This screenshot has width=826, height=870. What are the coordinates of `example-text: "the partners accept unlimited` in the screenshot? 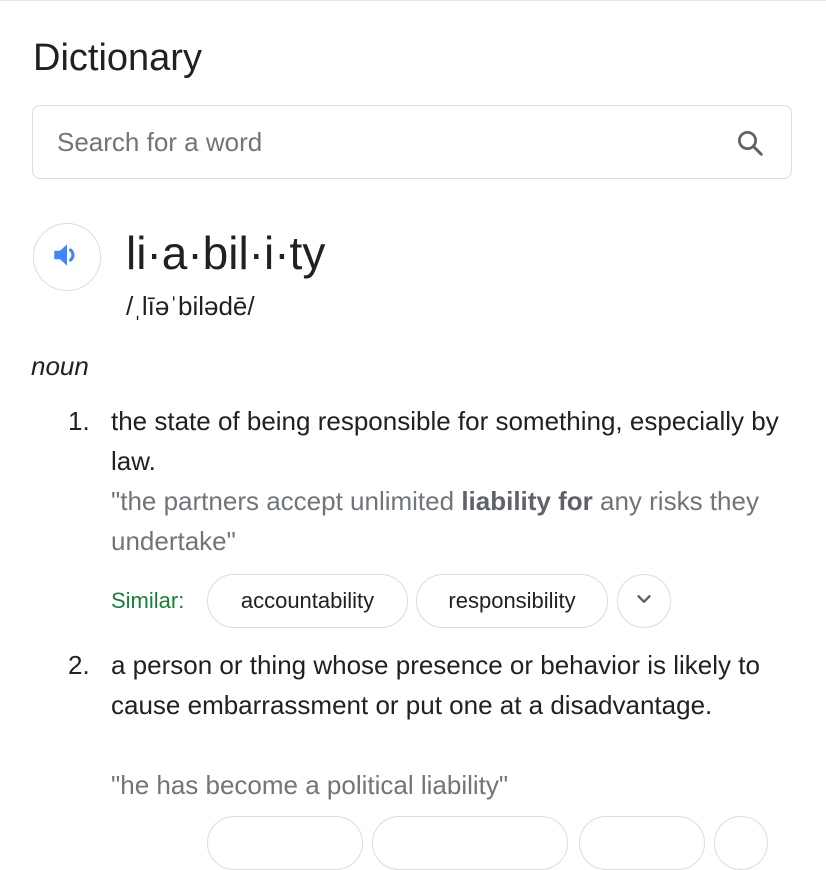 It's located at (286, 501).